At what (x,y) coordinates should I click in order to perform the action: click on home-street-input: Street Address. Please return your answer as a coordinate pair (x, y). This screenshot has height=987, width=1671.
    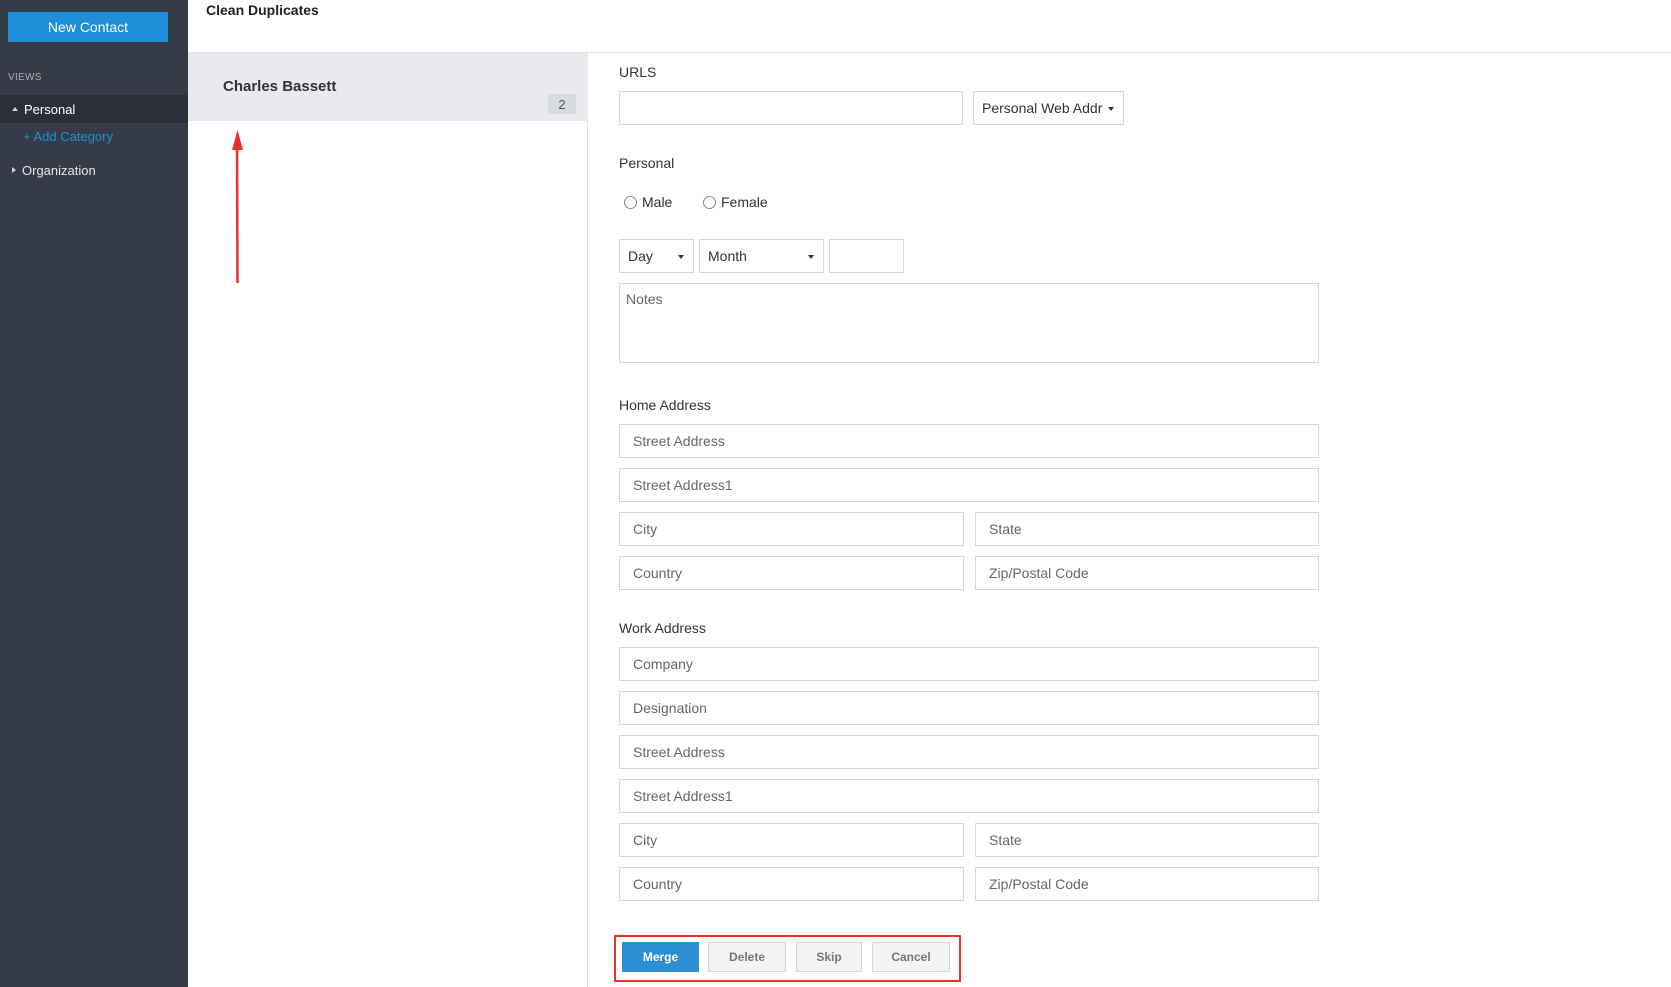
    Looking at the image, I should click on (969, 441).